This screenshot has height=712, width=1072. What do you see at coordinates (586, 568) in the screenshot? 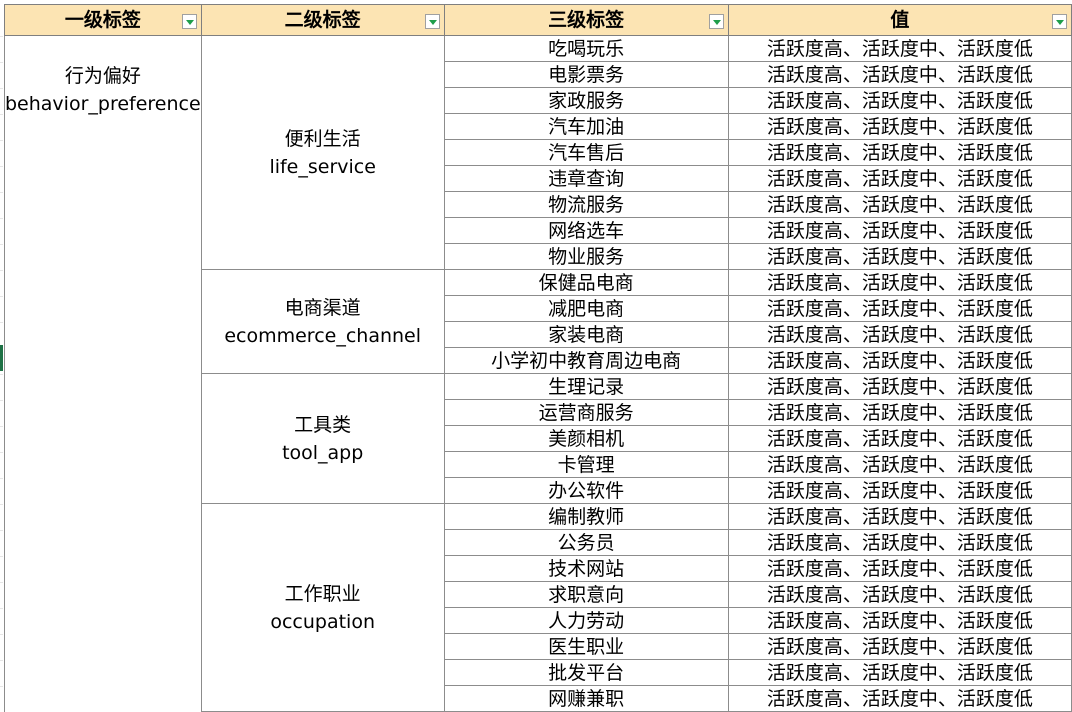
I see `level3-cell: 技术网站` at bounding box center [586, 568].